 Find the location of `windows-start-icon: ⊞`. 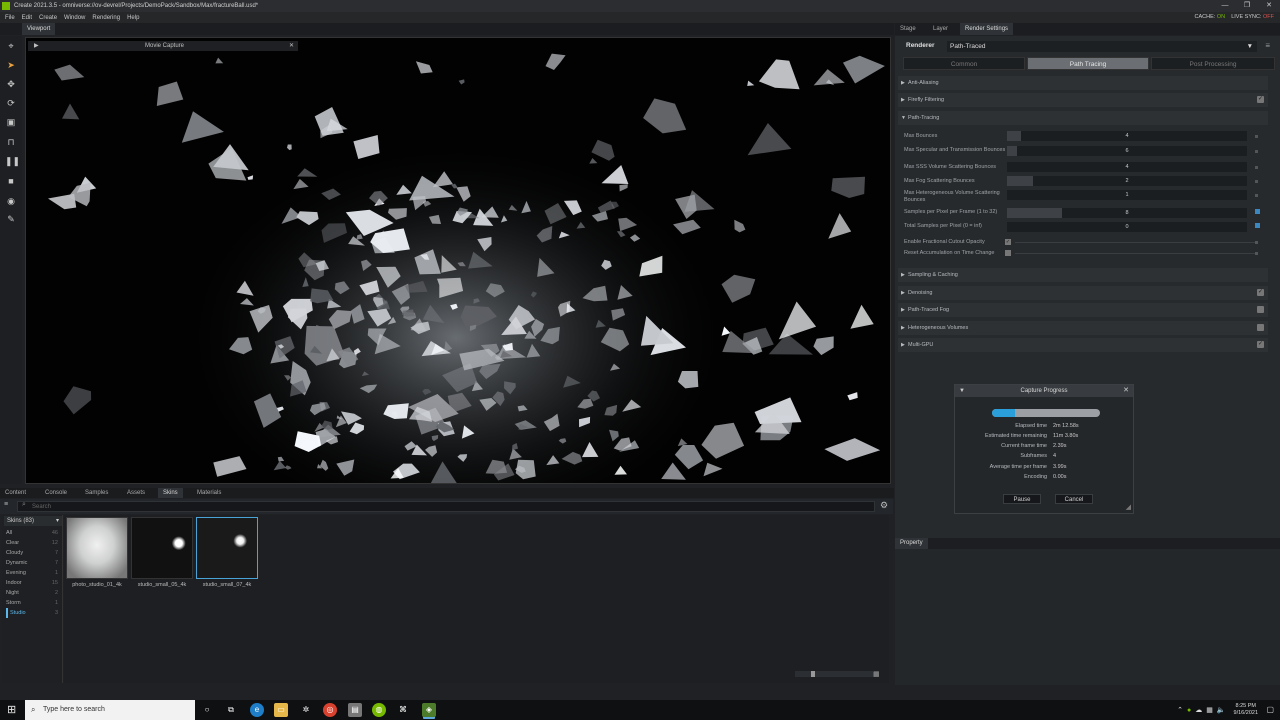

windows-start-icon: ⊞ is located at coordinates (11, 710).